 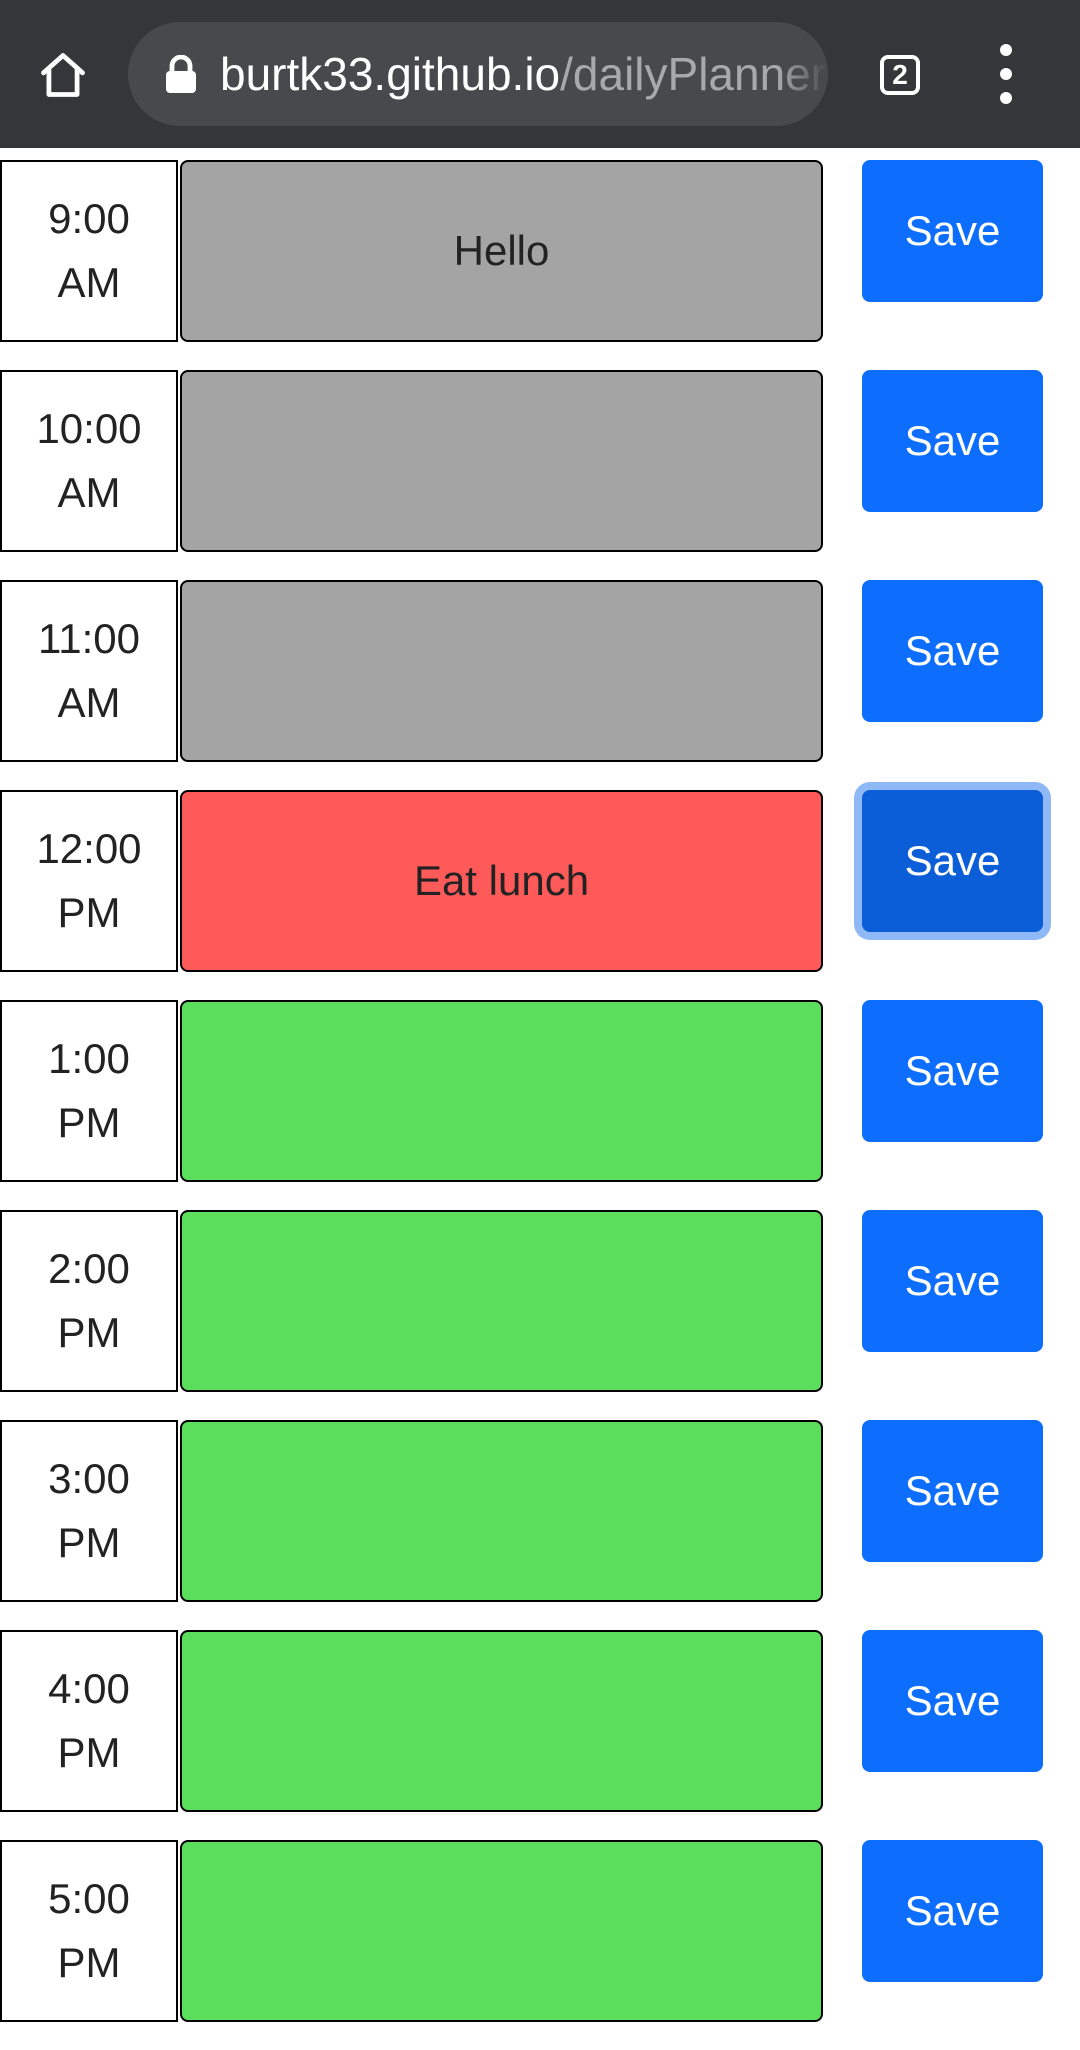 What do you see at coordinates (89, 1268) in the screenshot?
I see `hour-time: 2:00` at bounding box center [89, 1268].